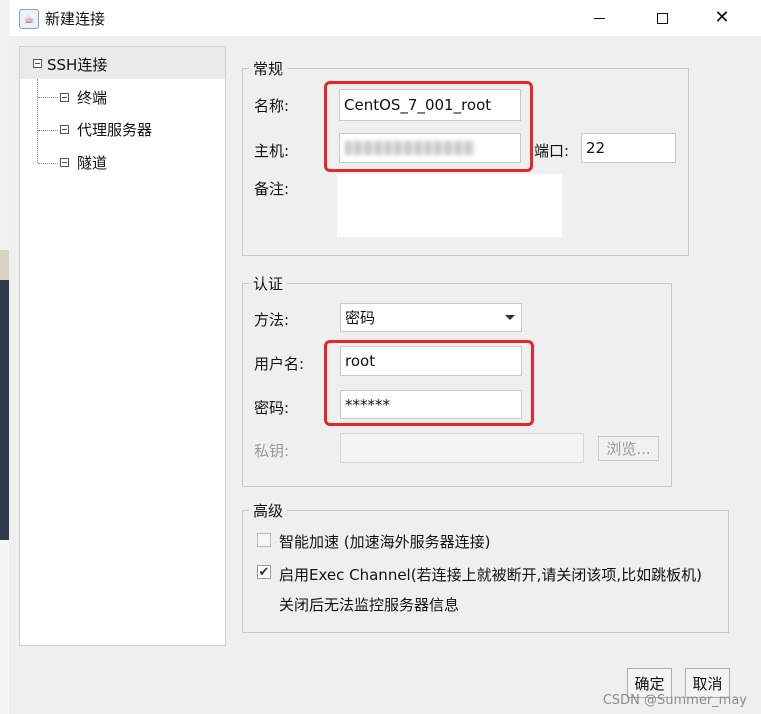 The image size is (761, 714). What do you see at coordinates (628, 148) in the screenshot?
I see `port-input` at bounding box center [628, 148].